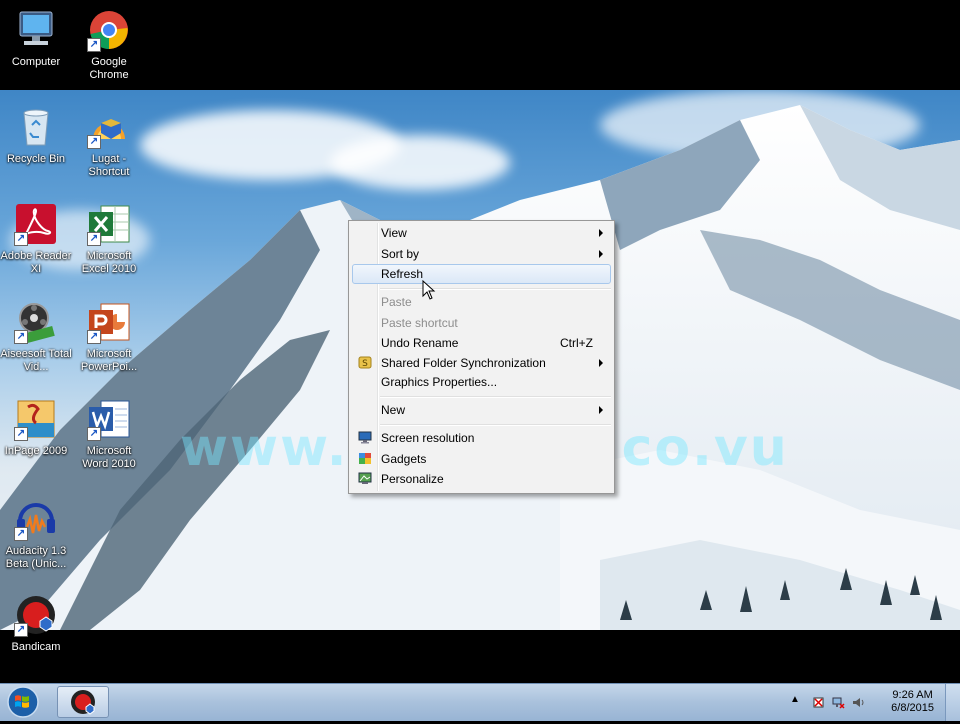 This screenshot has width=960, height=724. I want to click on icon-label: Computer, so click(36, 62).